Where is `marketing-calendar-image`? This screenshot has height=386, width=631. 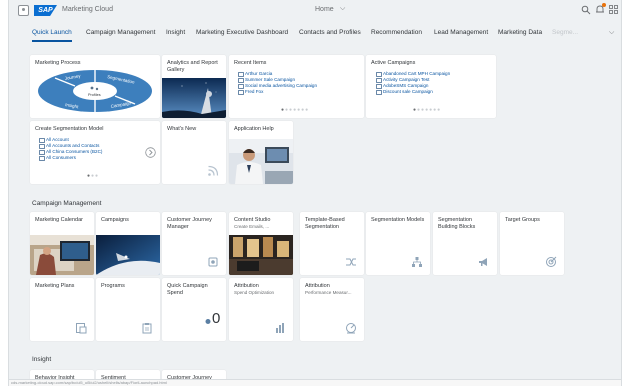 marketing-calendar-image is located at coordinates (62, 255).